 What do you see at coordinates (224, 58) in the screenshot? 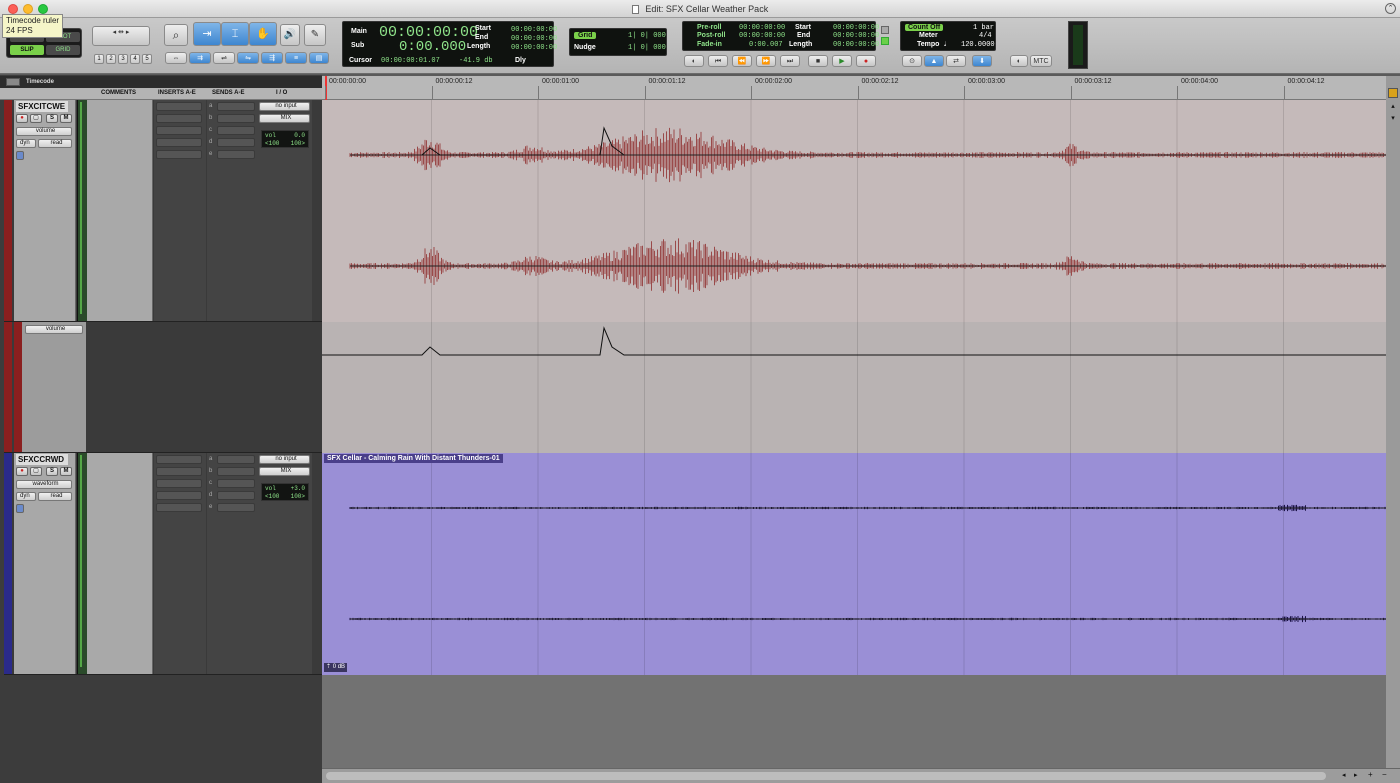
I see `link-track-button: ⇌` at bounding box center [224, 58].